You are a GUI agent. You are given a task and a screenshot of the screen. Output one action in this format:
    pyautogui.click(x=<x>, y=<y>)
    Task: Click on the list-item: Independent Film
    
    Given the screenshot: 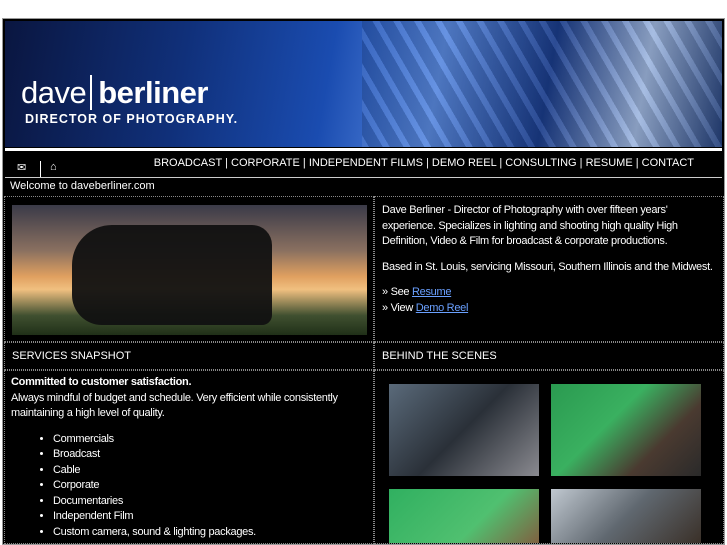 What is the action you would take?
    pyautogui.click(x=213, y=517)
    